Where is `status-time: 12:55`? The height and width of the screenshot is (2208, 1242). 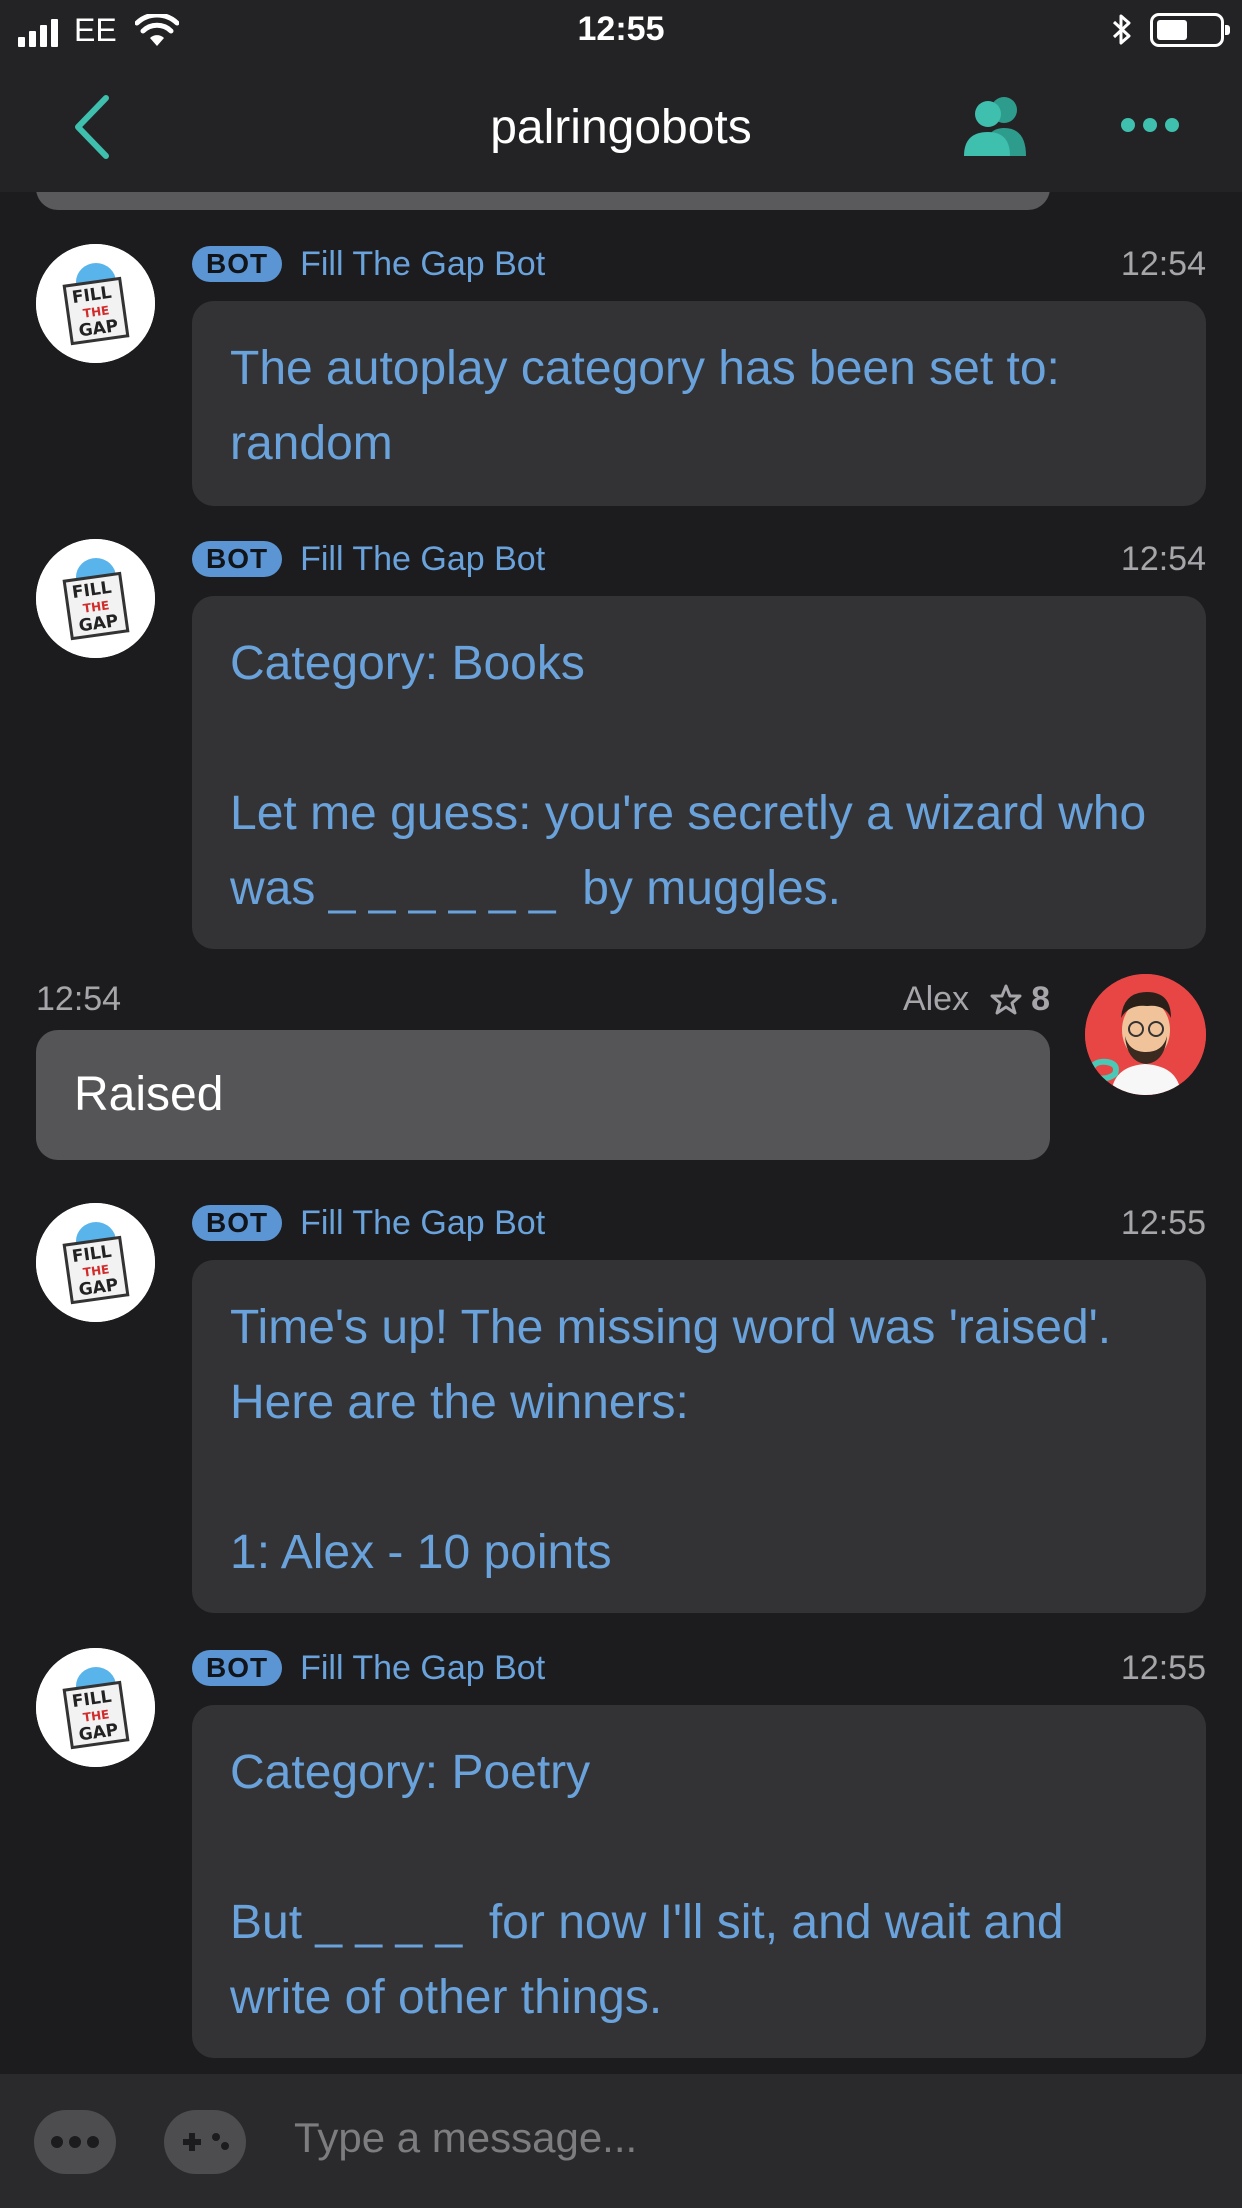
status-time: 12:55 is located at coordinates (621, 29).